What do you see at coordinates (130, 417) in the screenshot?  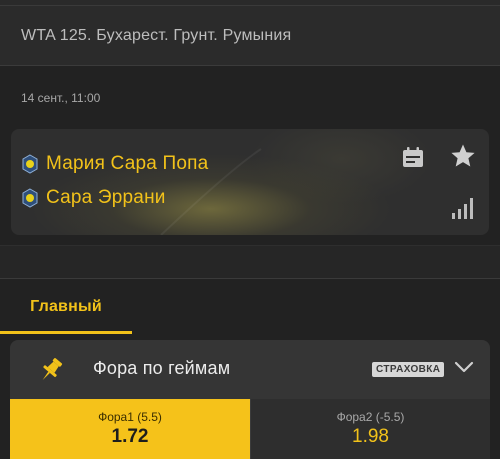 I see `odd-label: Фора1 (5.5)` at bounding box center [130, 417].